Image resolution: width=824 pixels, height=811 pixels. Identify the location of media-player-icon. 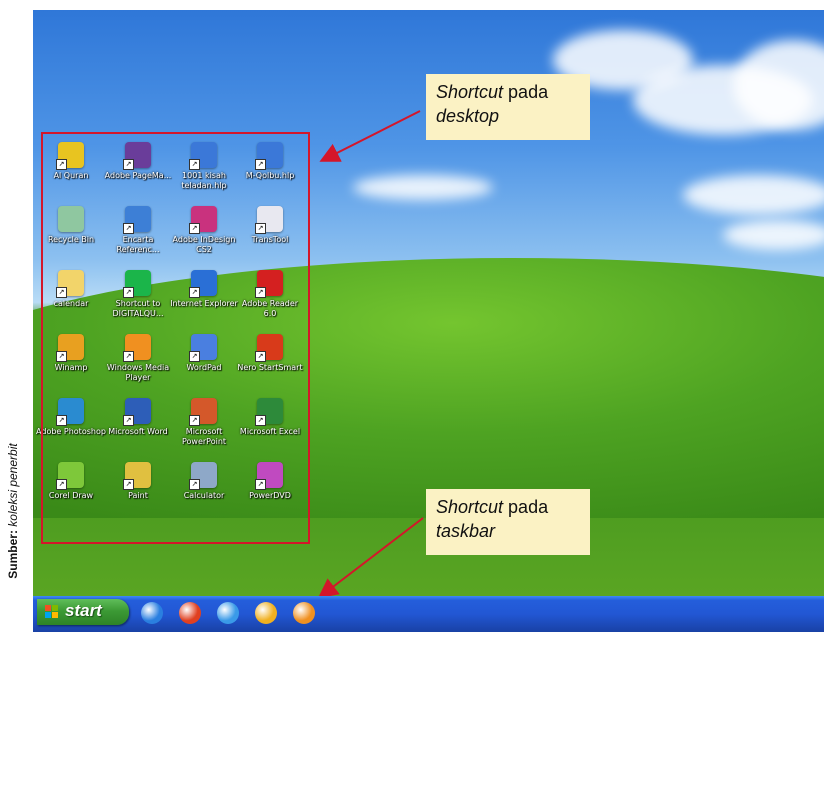
(304, 613).